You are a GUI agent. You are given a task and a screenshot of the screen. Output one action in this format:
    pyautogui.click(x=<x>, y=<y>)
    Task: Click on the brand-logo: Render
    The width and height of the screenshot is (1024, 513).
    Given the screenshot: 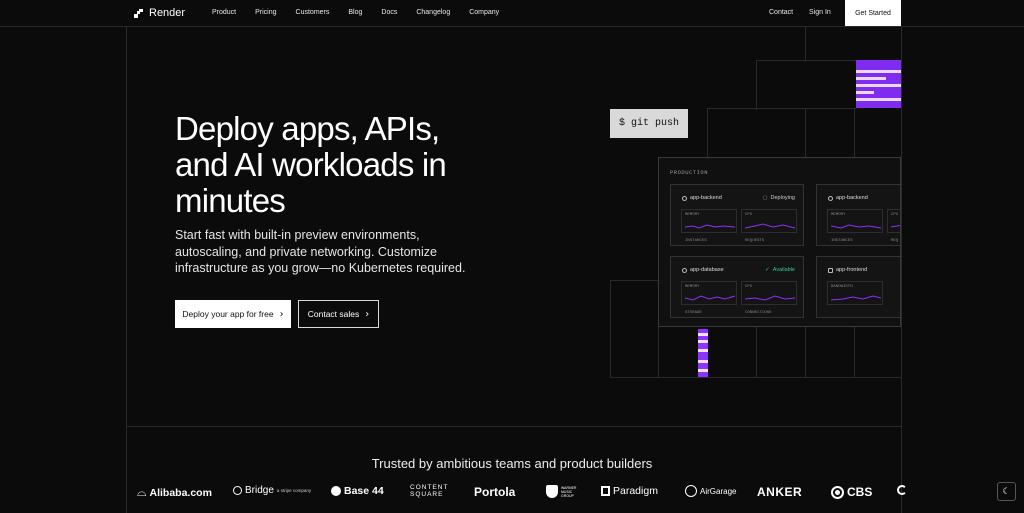 What is the action you would take?
    pyautogui.click(x=159, y=13)
    